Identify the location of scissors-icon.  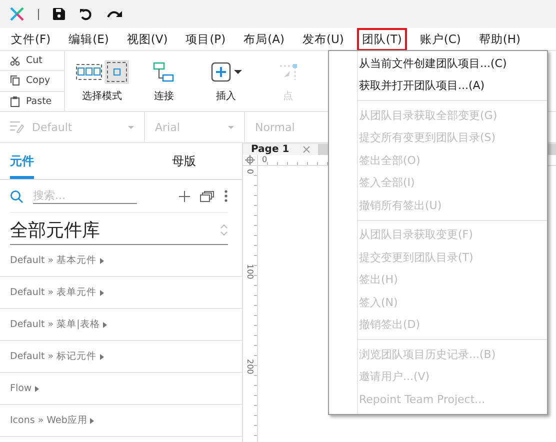
(15, 61).